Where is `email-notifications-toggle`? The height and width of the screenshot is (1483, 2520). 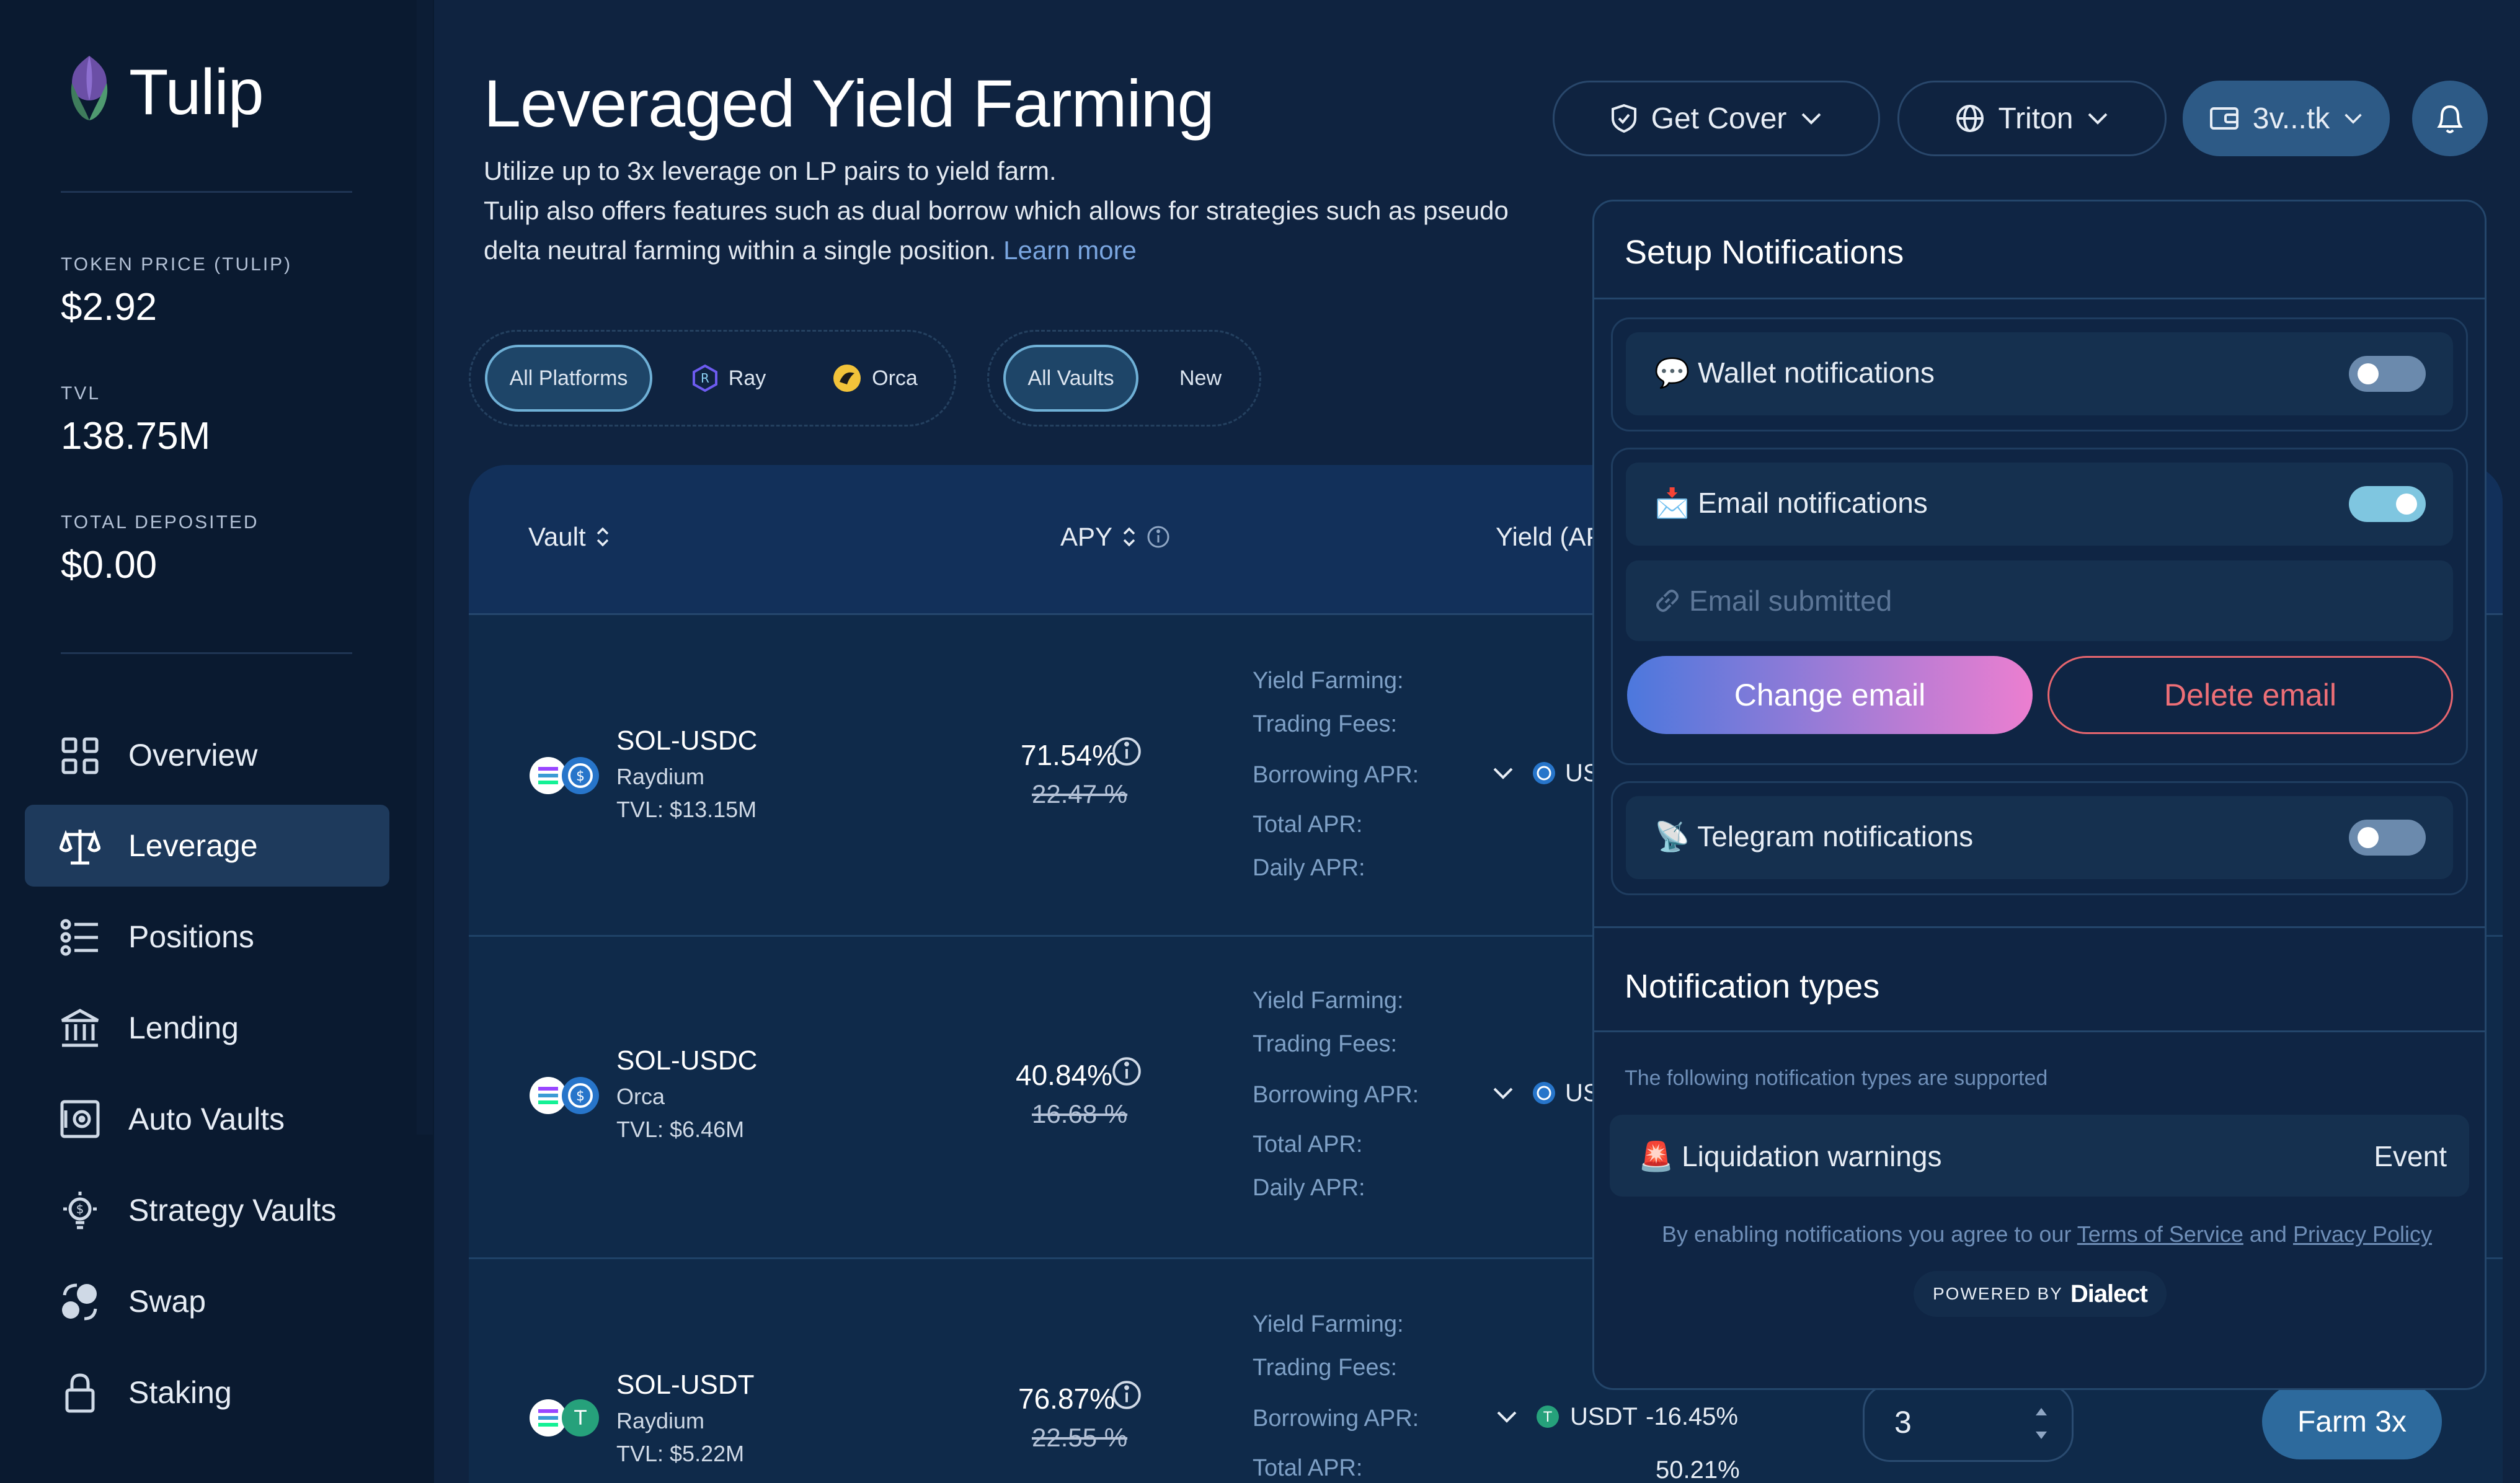 email-notifications-toggle is located at coordinates (2387, 504).